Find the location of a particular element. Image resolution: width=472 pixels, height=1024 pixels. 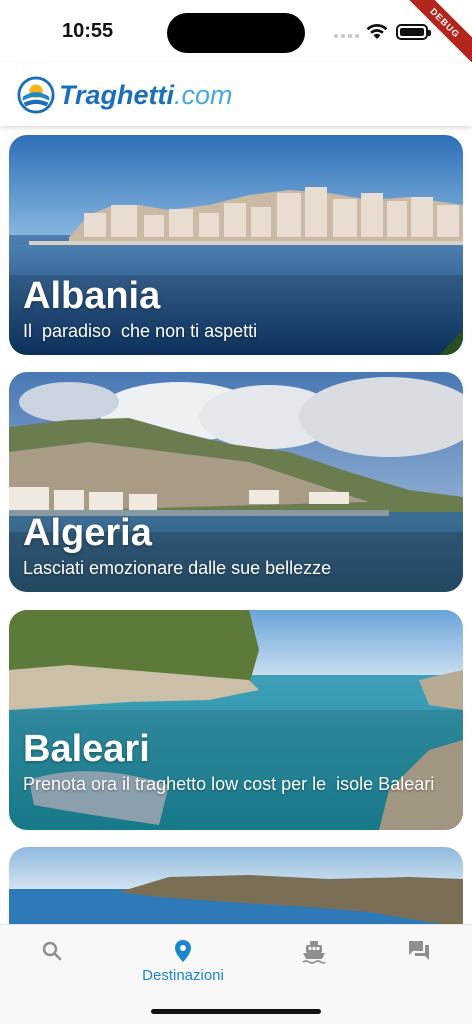

traghetti-logo: Traghetti.com is located at coordinates (125, 95).